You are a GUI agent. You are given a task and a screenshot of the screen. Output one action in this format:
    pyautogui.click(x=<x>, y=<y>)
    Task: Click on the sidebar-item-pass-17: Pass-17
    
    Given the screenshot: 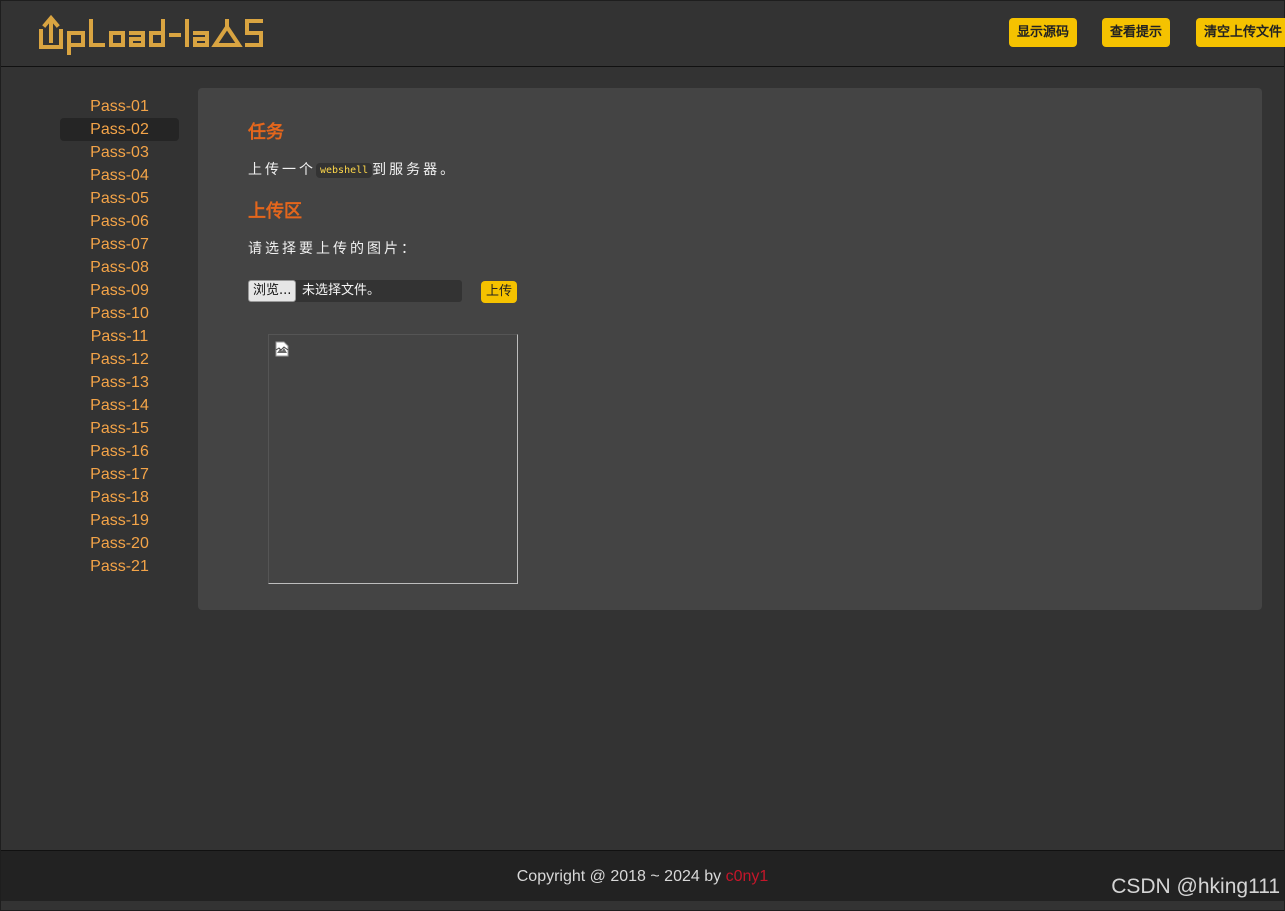 What is the action you would take?
    pyautogui.click(x=119, y=474)
    